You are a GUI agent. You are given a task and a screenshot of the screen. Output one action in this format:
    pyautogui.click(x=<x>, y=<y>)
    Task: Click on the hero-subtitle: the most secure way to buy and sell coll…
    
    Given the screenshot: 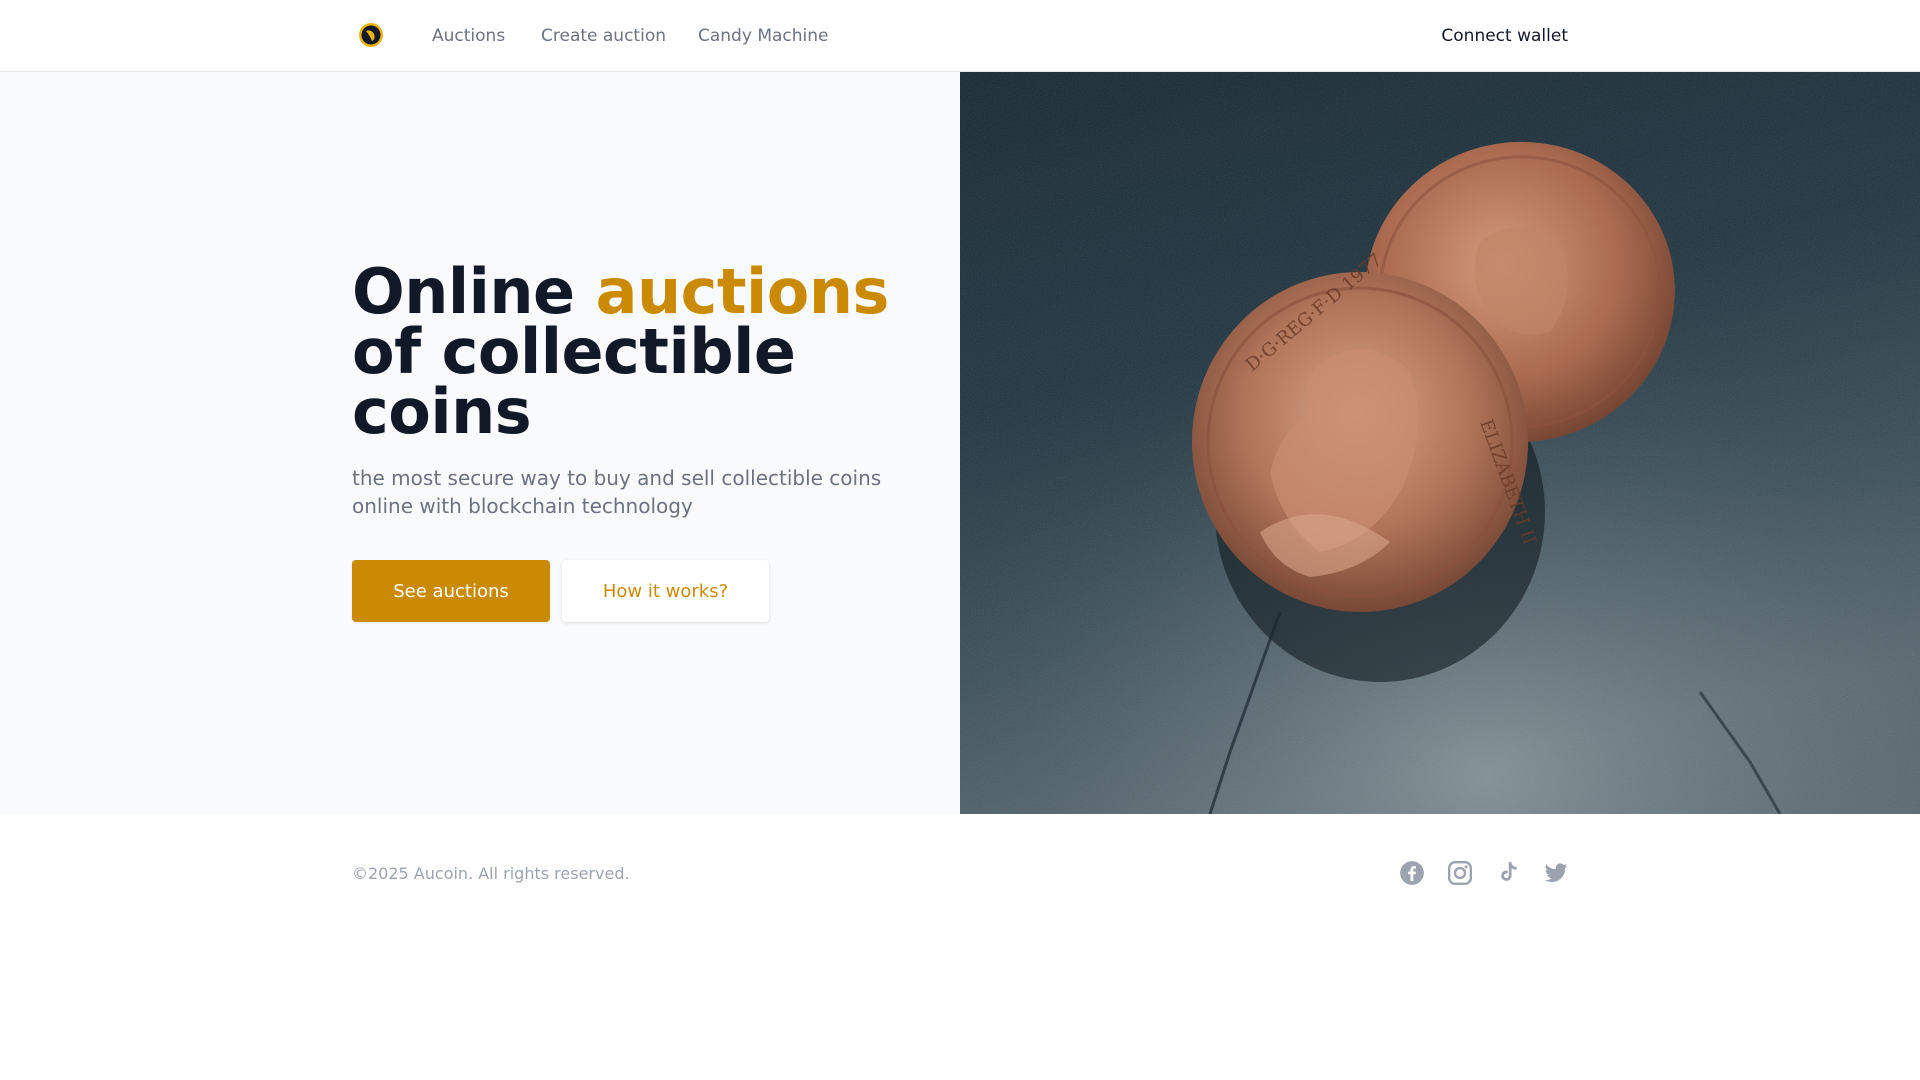 What is the action you would take?
    pyautogui.click(x=617, y=492)
    